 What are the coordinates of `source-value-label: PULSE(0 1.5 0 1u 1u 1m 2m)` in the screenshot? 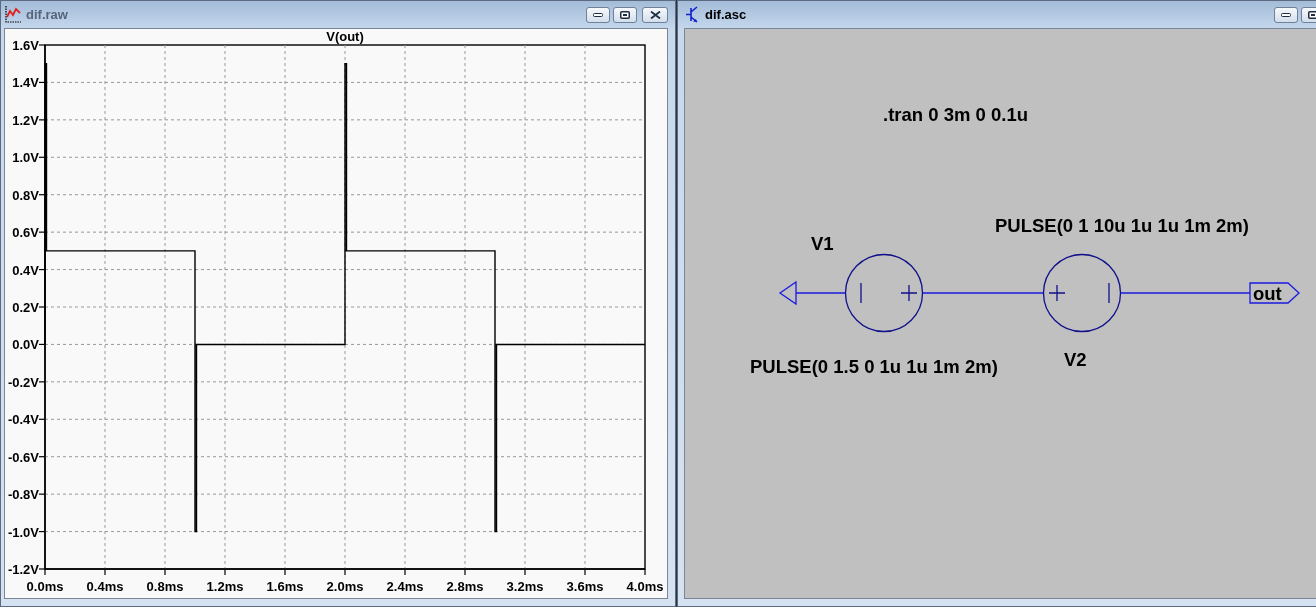 It's located at (874, 366).